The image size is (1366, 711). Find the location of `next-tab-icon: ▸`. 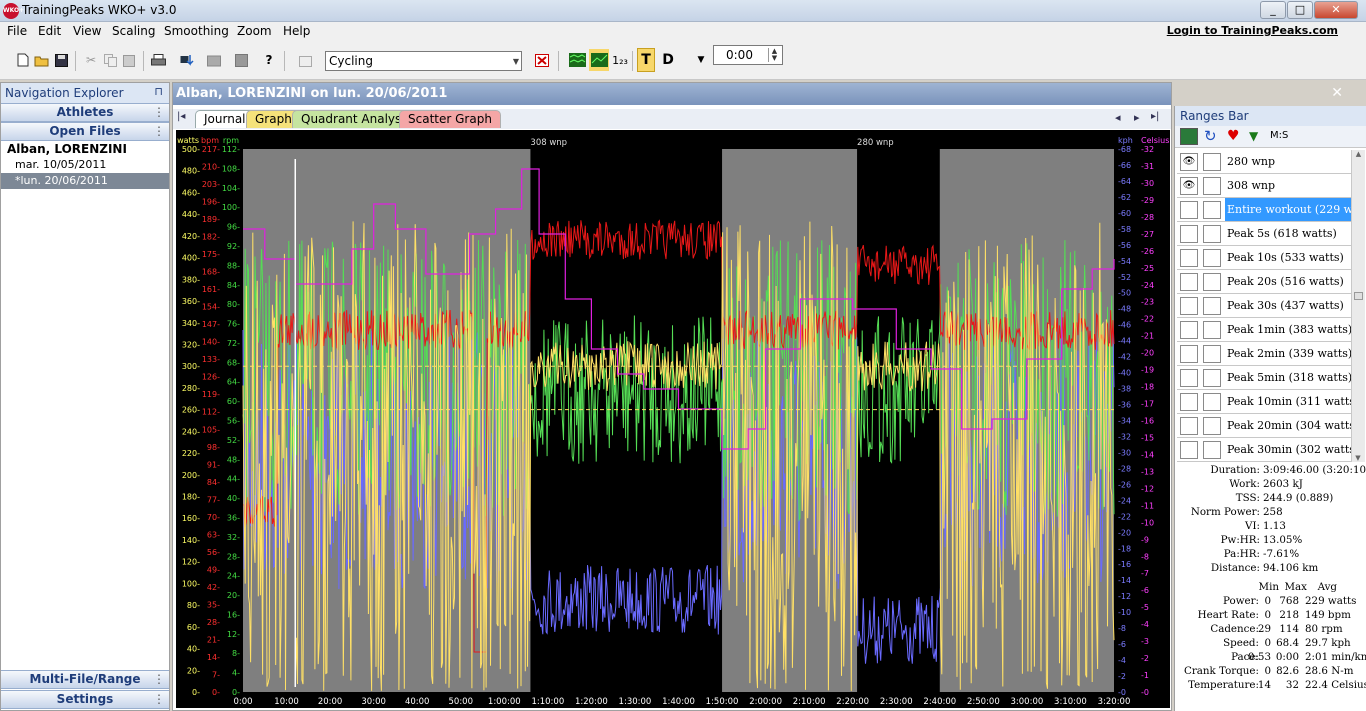

next-tab-icon: ▸ is located at coordinates (1137, 117).